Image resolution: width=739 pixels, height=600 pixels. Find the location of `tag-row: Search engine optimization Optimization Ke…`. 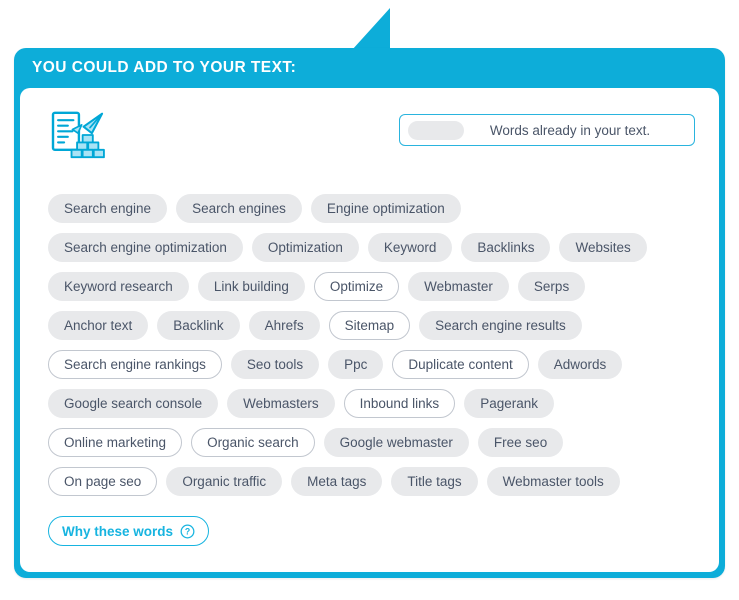

tag-row: Search engine optimization Optimization Ke… is located at coordinates (373, 247).